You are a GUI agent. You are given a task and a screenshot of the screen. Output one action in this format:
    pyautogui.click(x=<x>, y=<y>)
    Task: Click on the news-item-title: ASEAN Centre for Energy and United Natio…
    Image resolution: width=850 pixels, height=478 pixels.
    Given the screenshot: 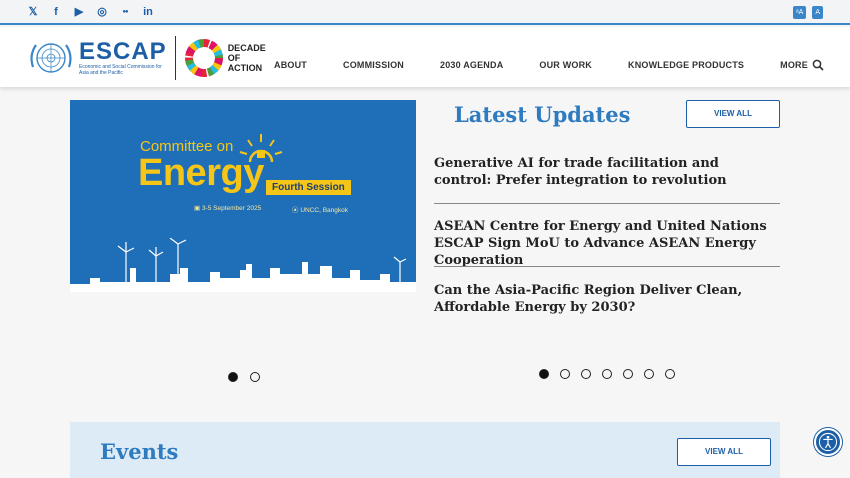 What is the action you would take?
    pyautogui.click(x=607, y=243)
    